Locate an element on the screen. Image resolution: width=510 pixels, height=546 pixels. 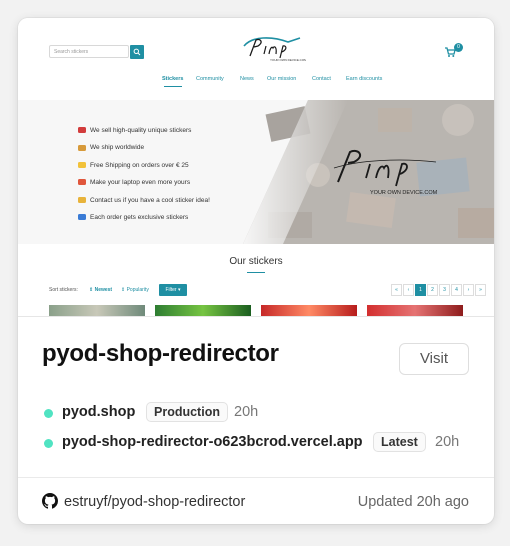
new-icon is located at coordinates (82, 217).